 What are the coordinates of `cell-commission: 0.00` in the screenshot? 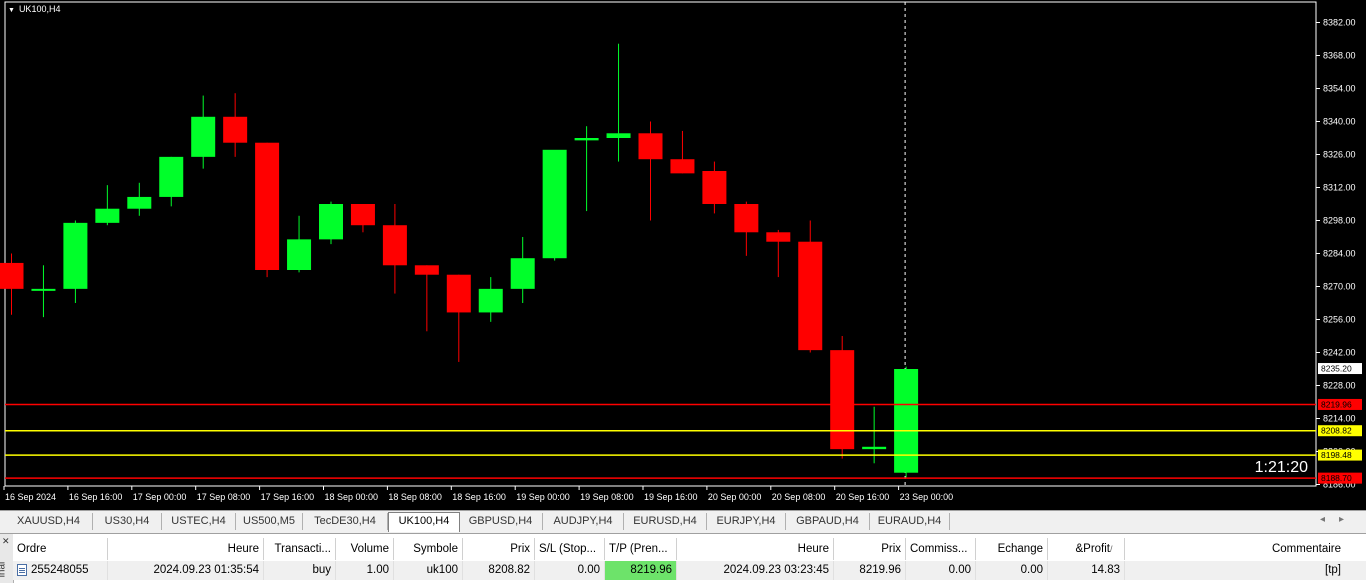 It's located at (941, 570).